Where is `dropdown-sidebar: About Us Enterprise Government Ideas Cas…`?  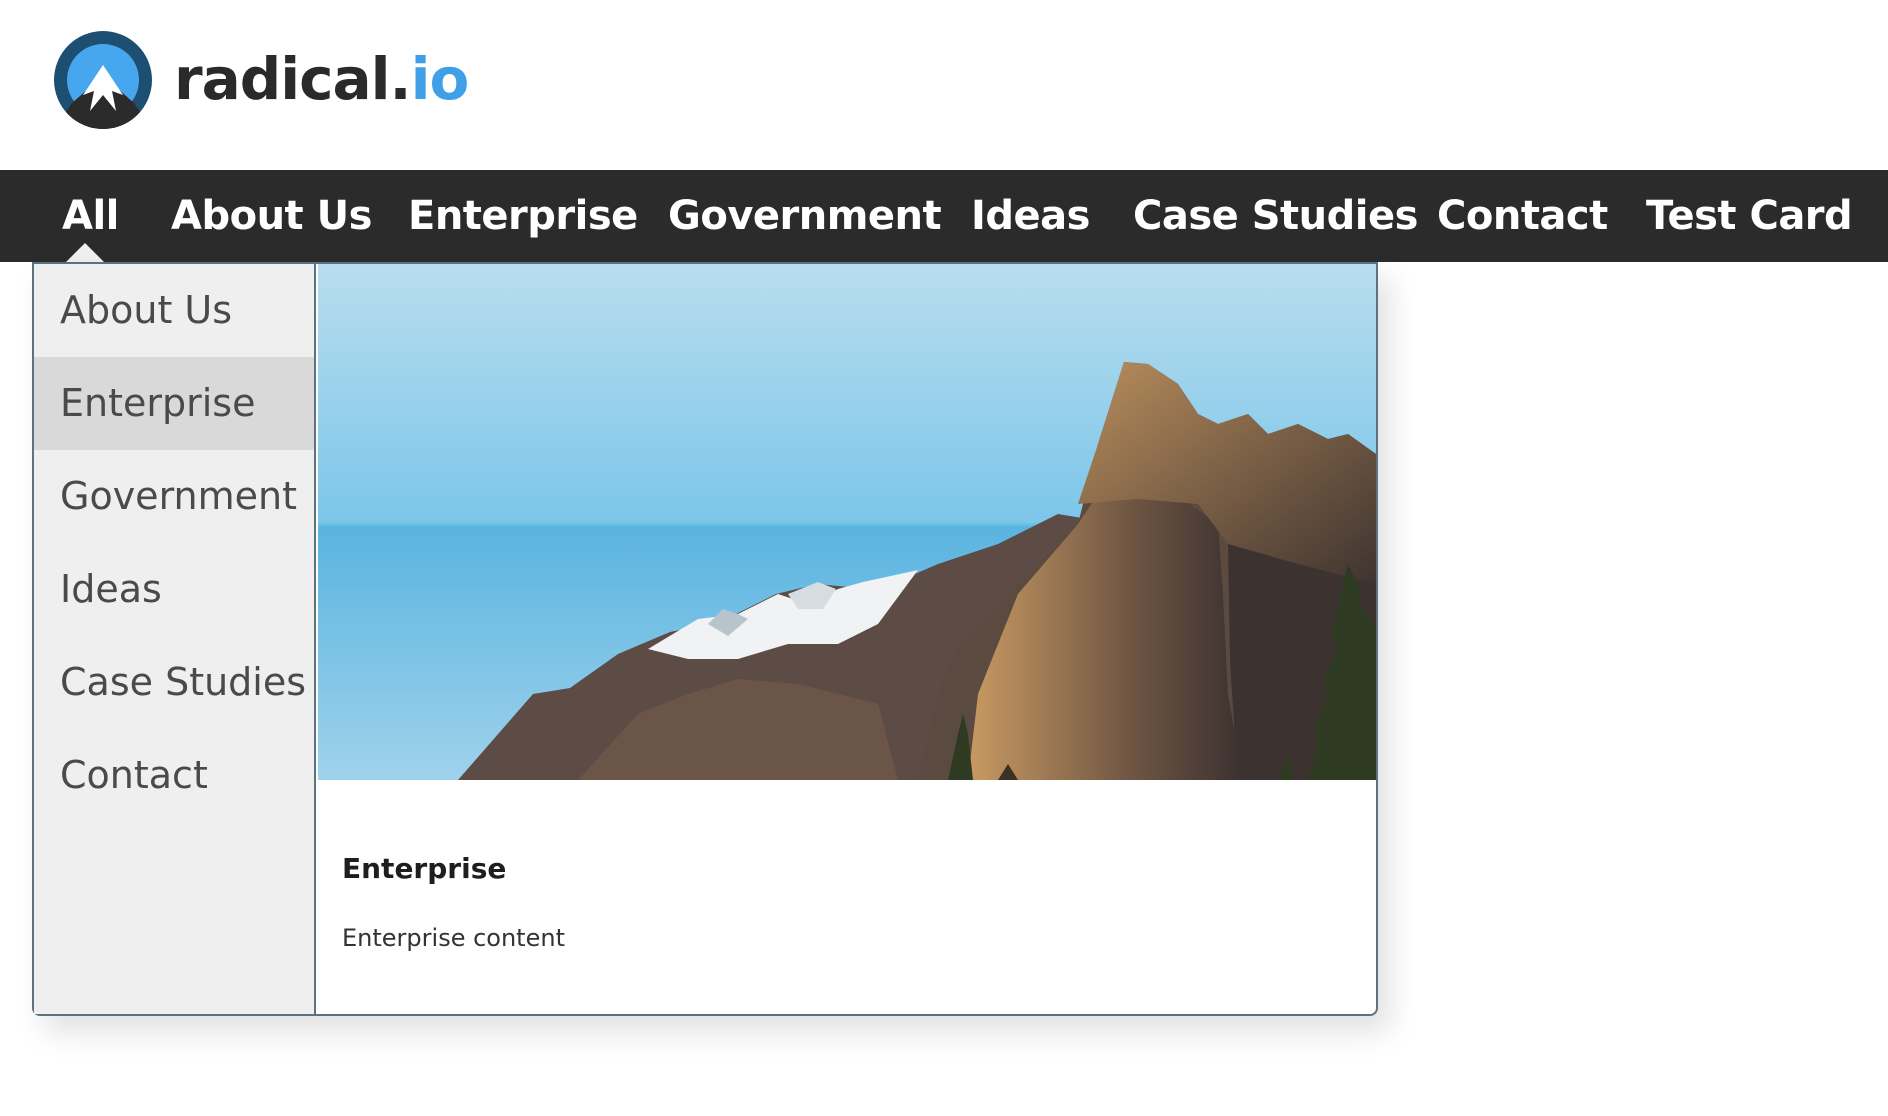
dropdown-sidebar: About Us Enterprise Government Ideas Cas… is located at coordinates (175, 639).